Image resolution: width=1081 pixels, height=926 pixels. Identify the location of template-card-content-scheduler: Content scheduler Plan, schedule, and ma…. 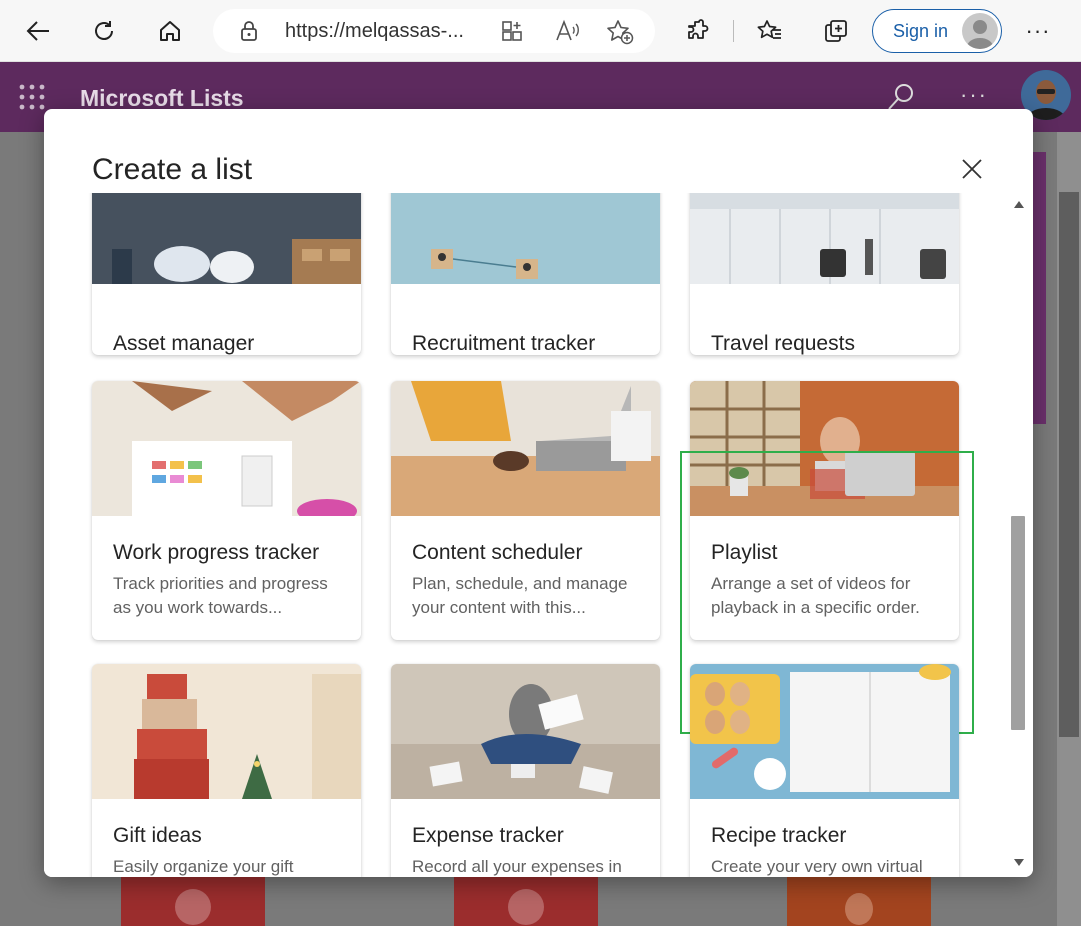
(525, 510).